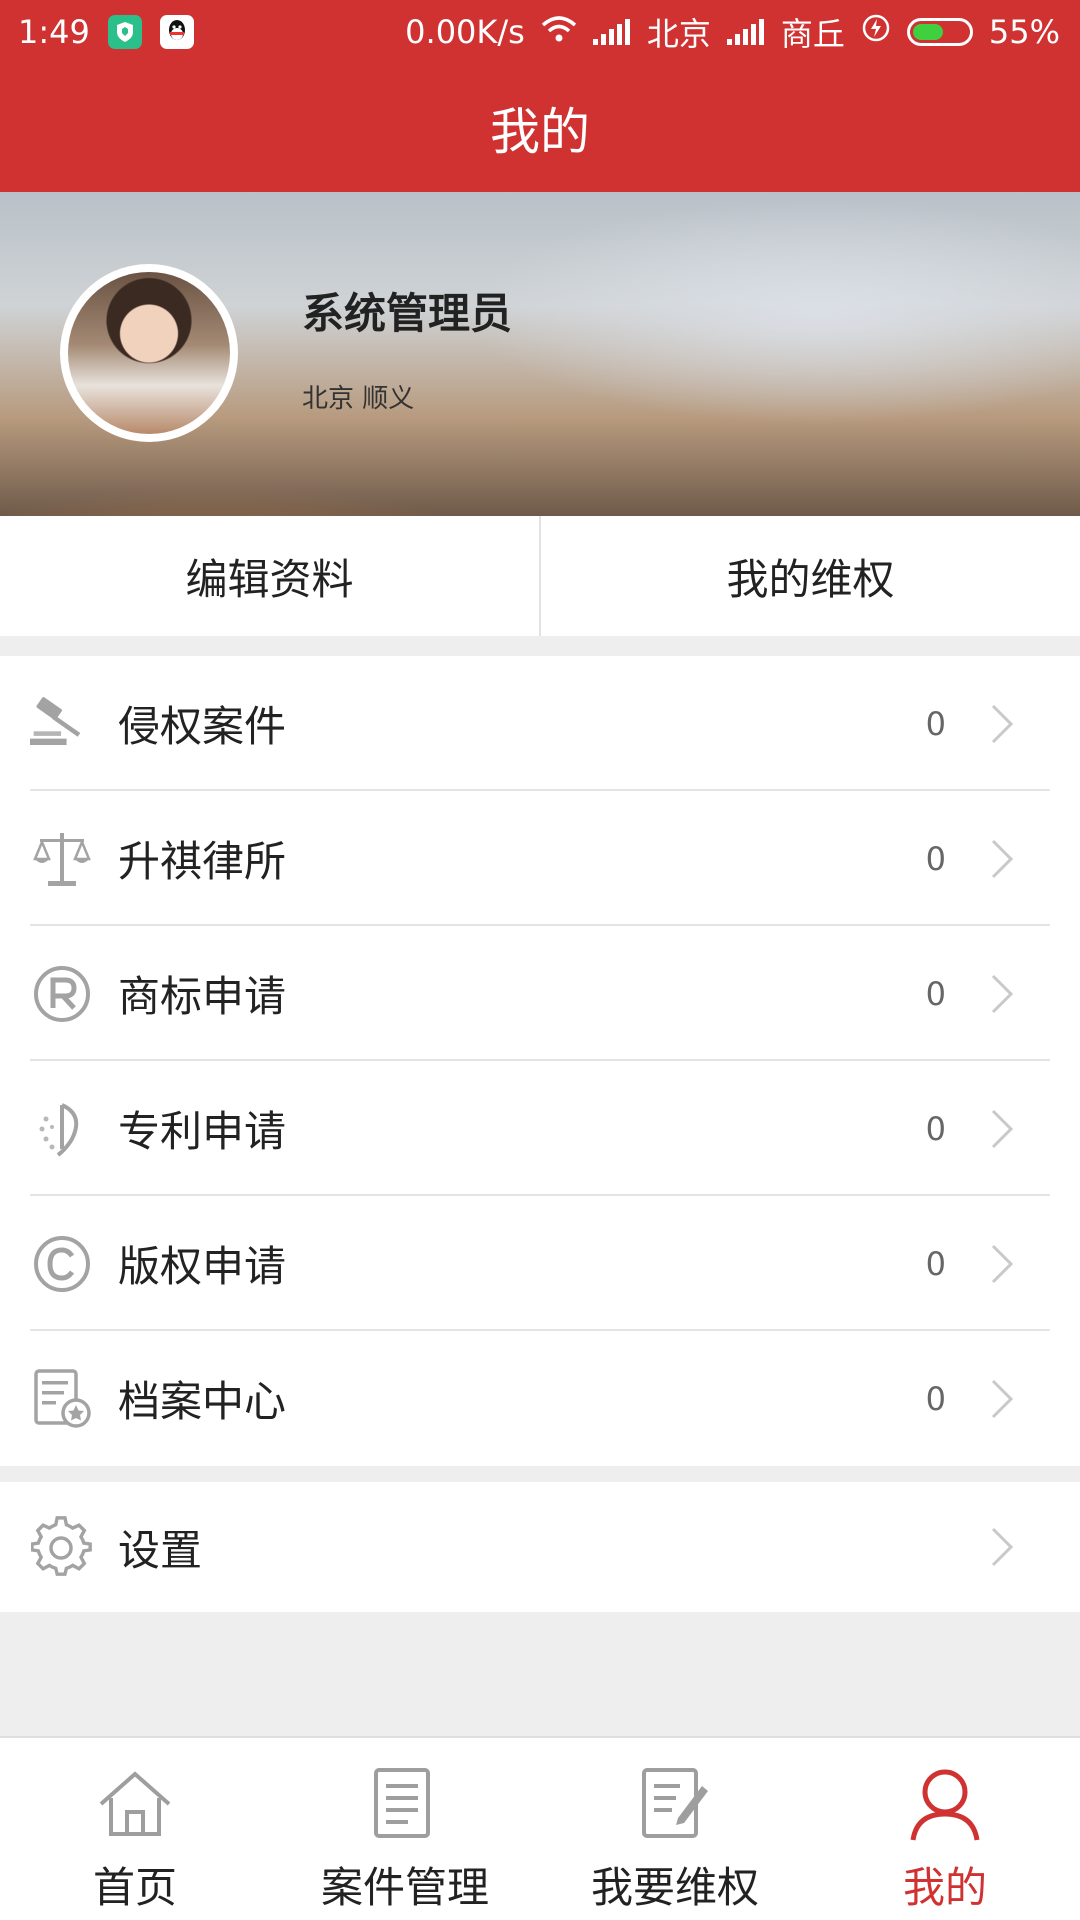 This screenshot has height=1920, width=1080. What do you see at coordinates (465, 32) in the screenshot?
I see `network-speed: 0.00K/s` at bounding box center [465, 32].